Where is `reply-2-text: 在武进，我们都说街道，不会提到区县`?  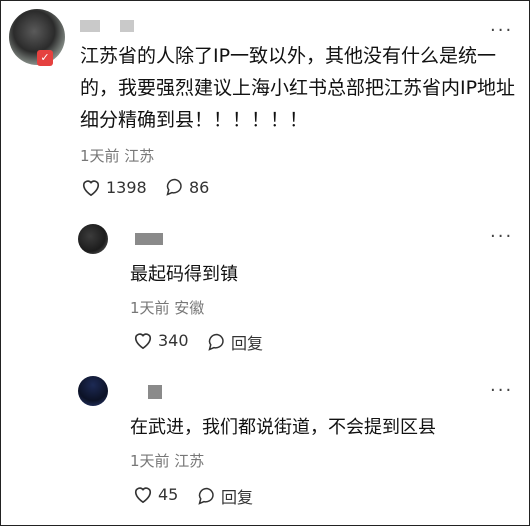 reply-2-text: 在武进，我们都说街道，不会提到区县 is located at coordinates (283, 427).